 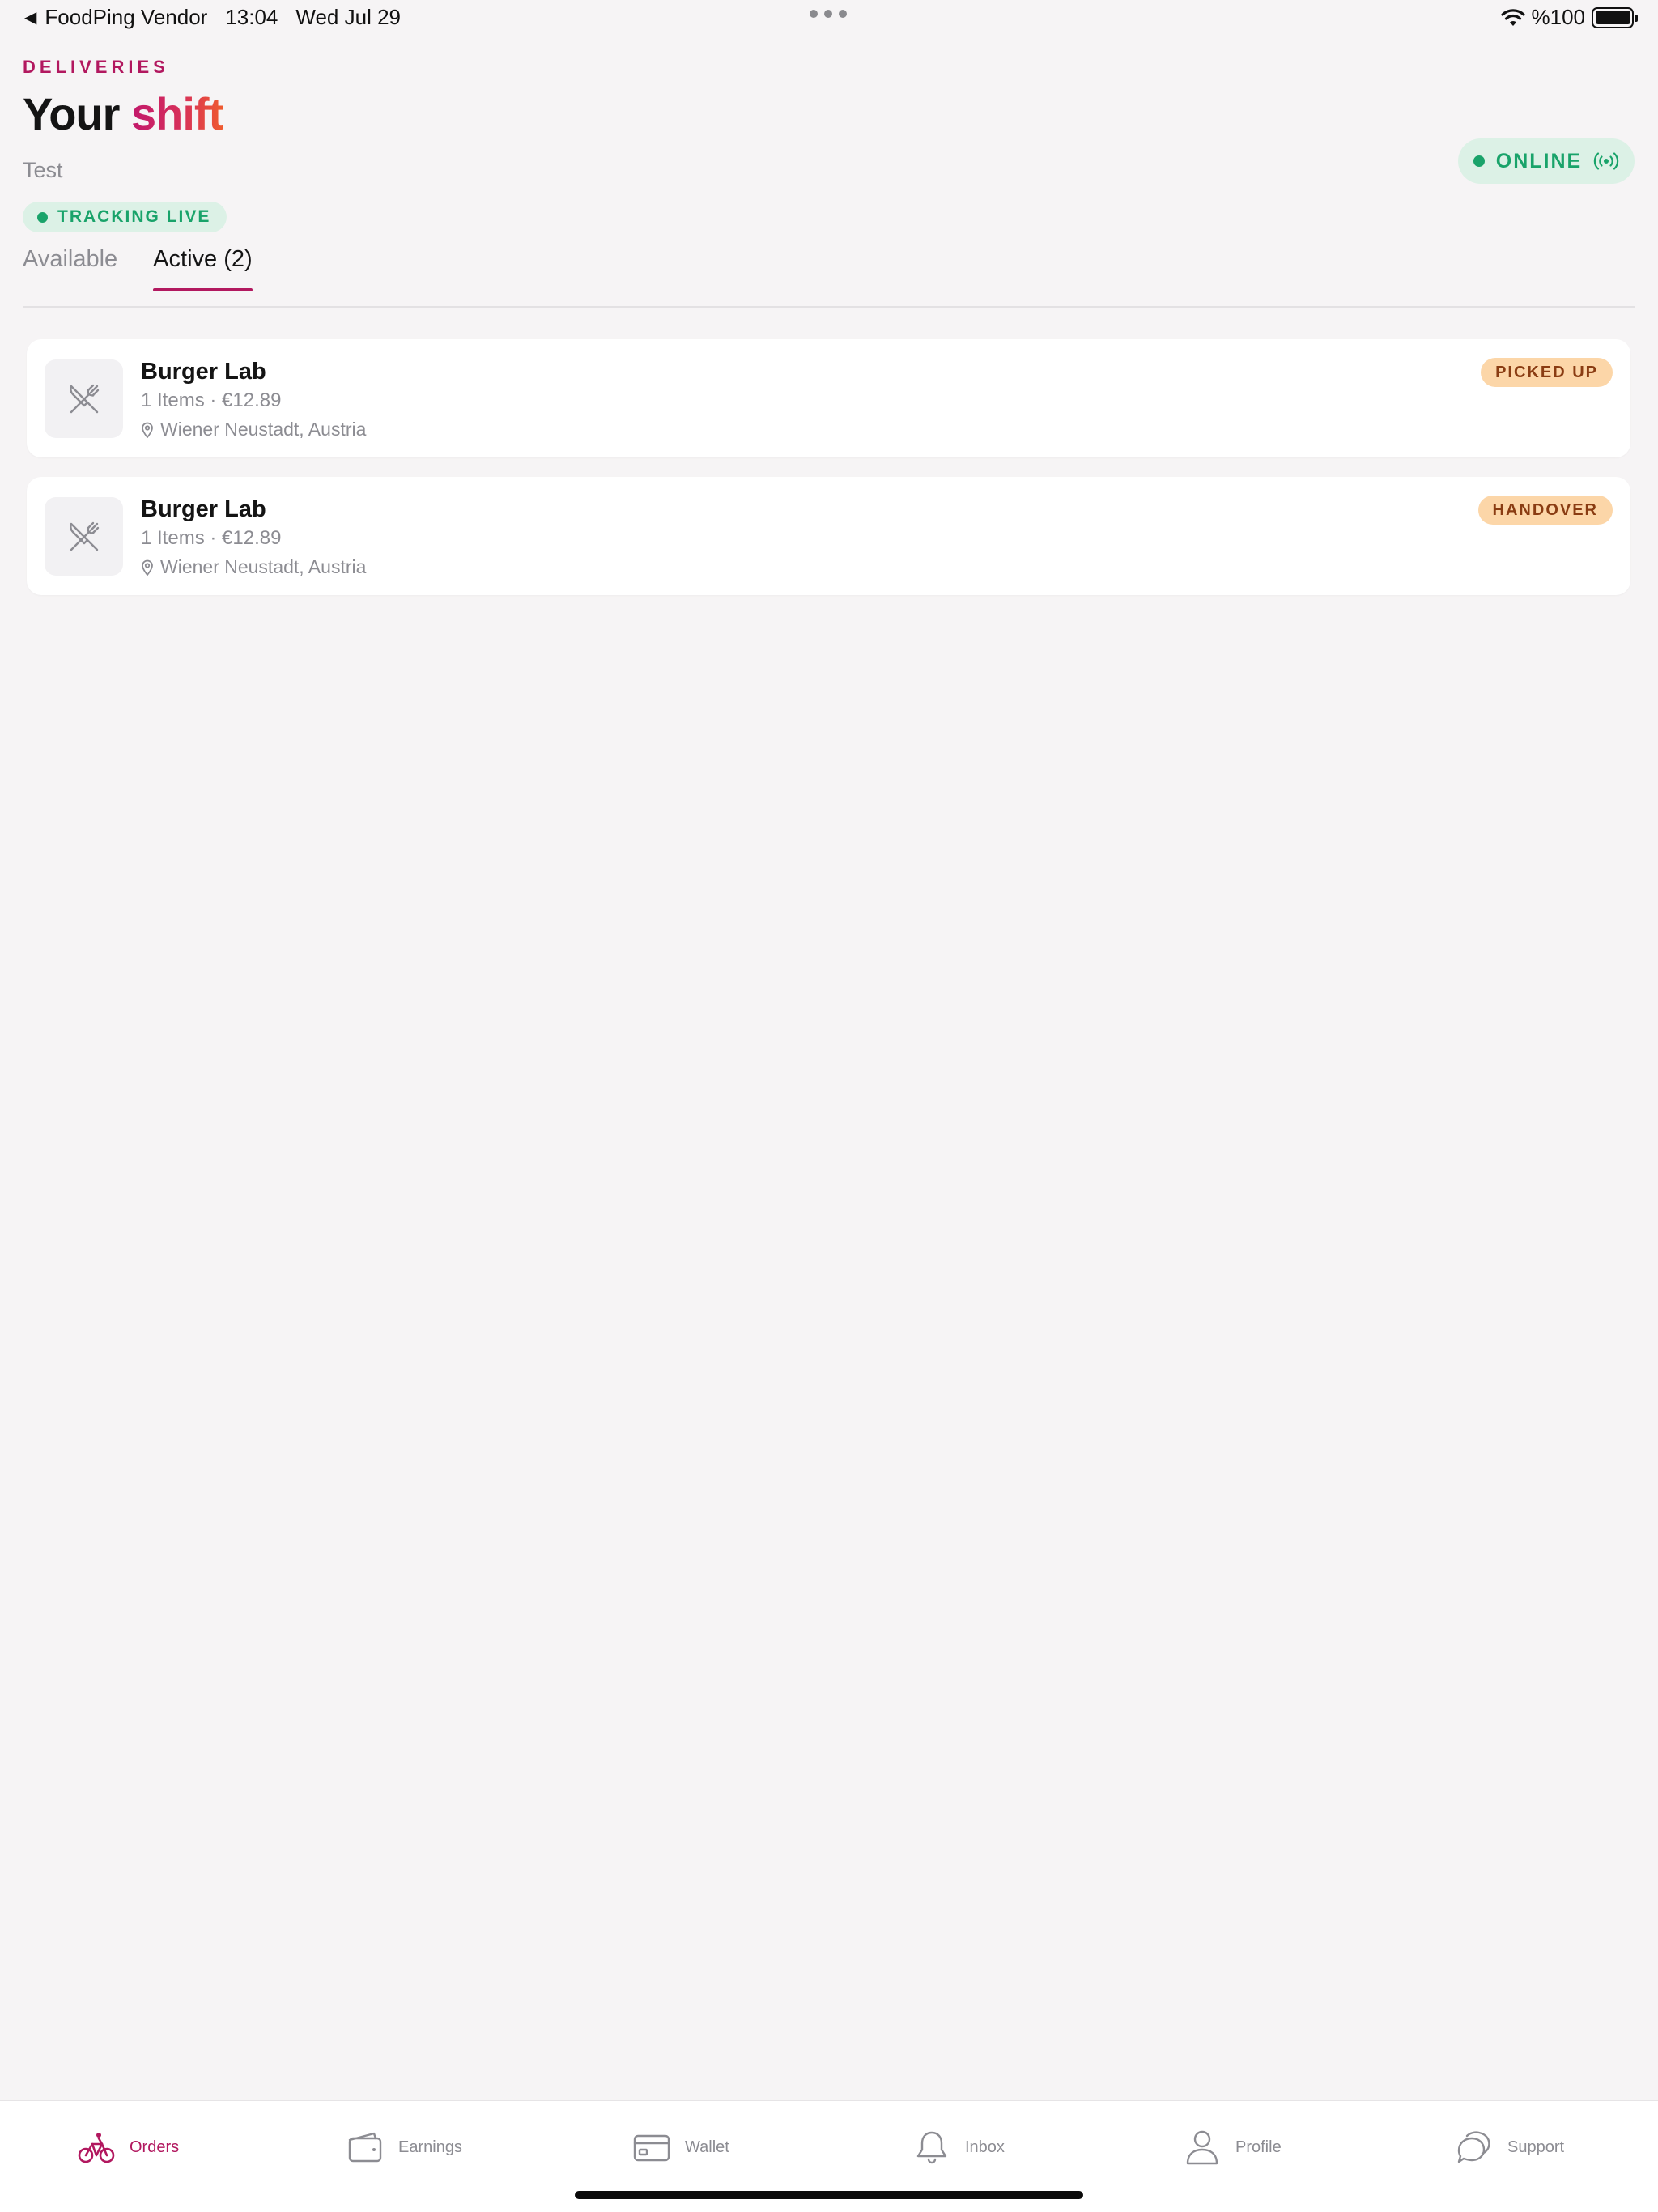 What do you see at coordinates (1202, 2148) in the screenshot?
I see `person-icon` at bounding box center [1202, 2148].